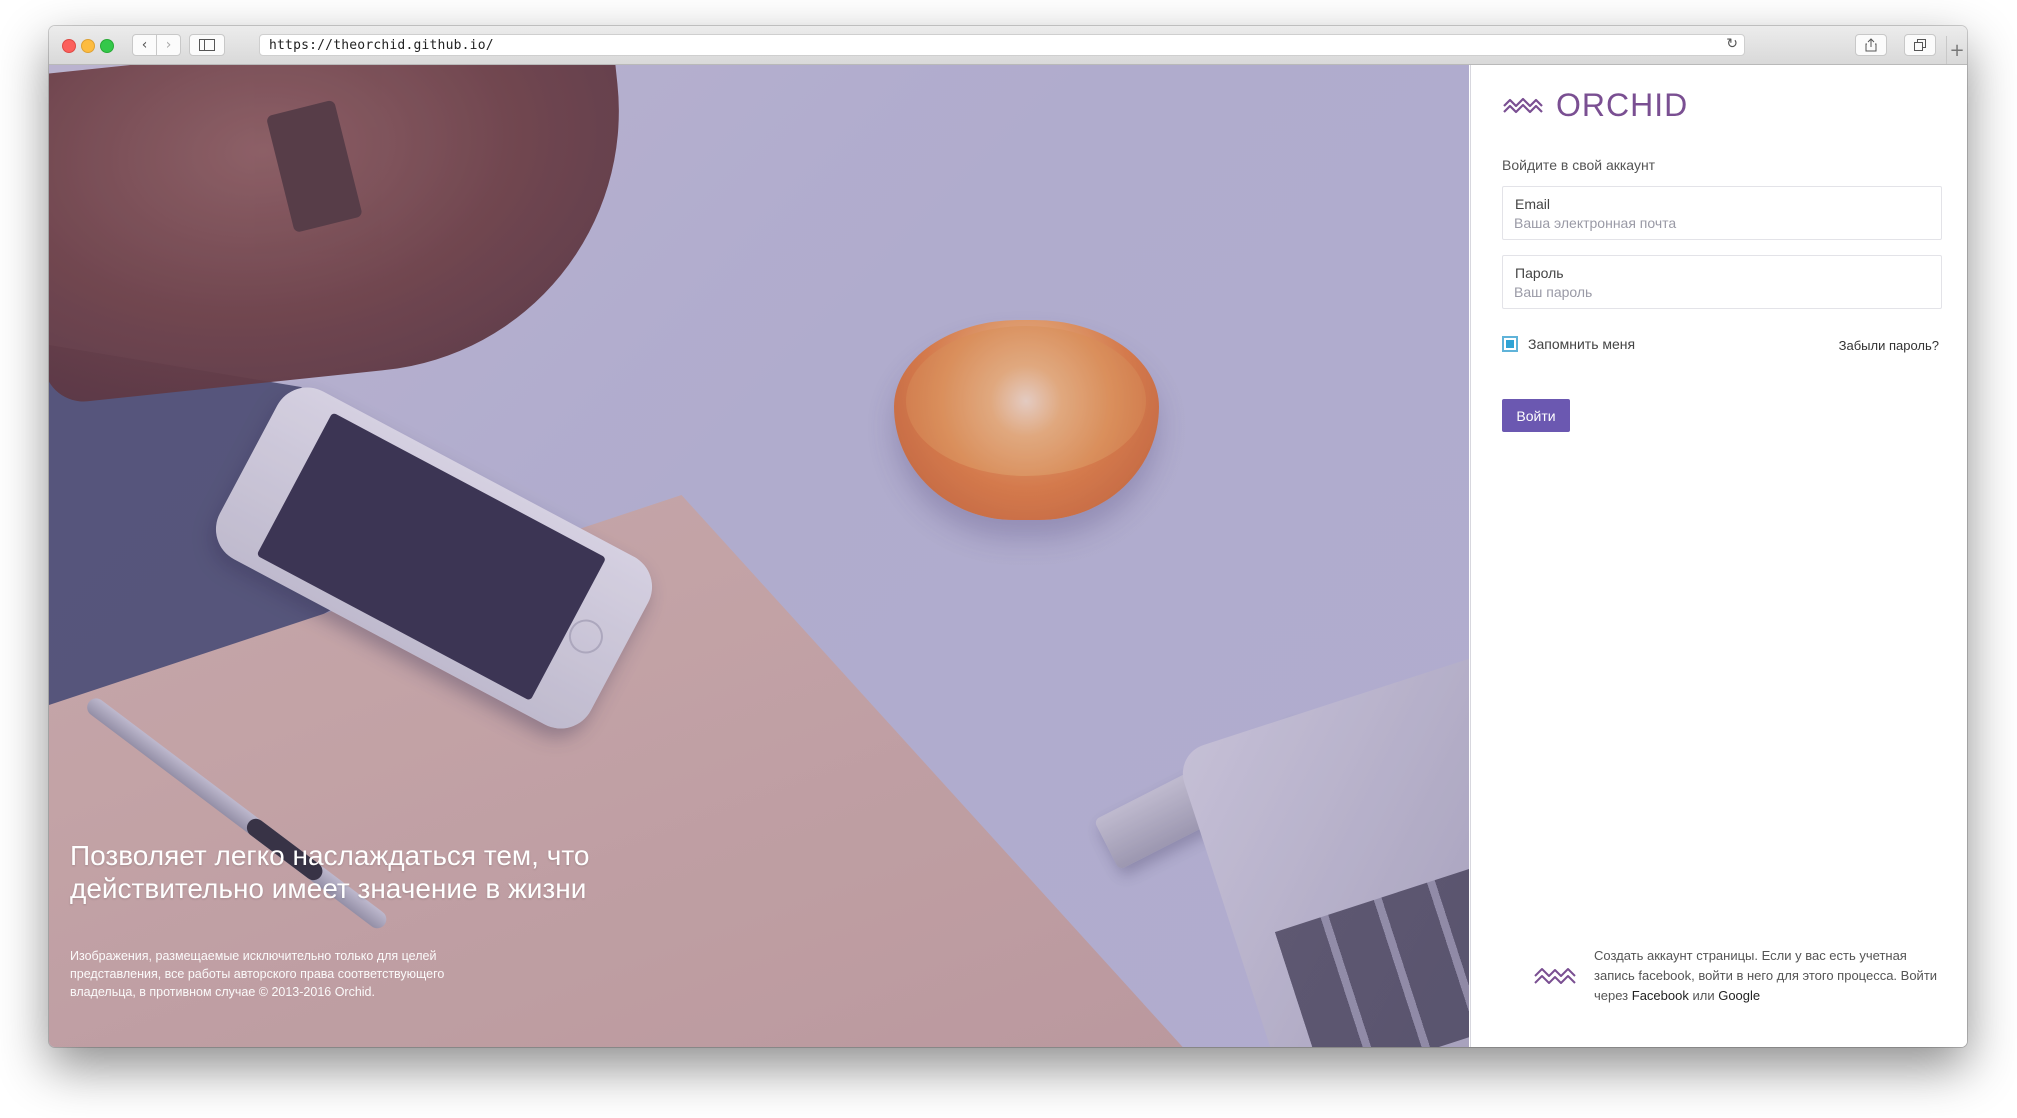 The width and height of the screenshot is (2017, 1118). Describe the element at coordinates (1889, 345) in the screenshot. I see `forgot-password-link: Забыли пароль?` at that location.